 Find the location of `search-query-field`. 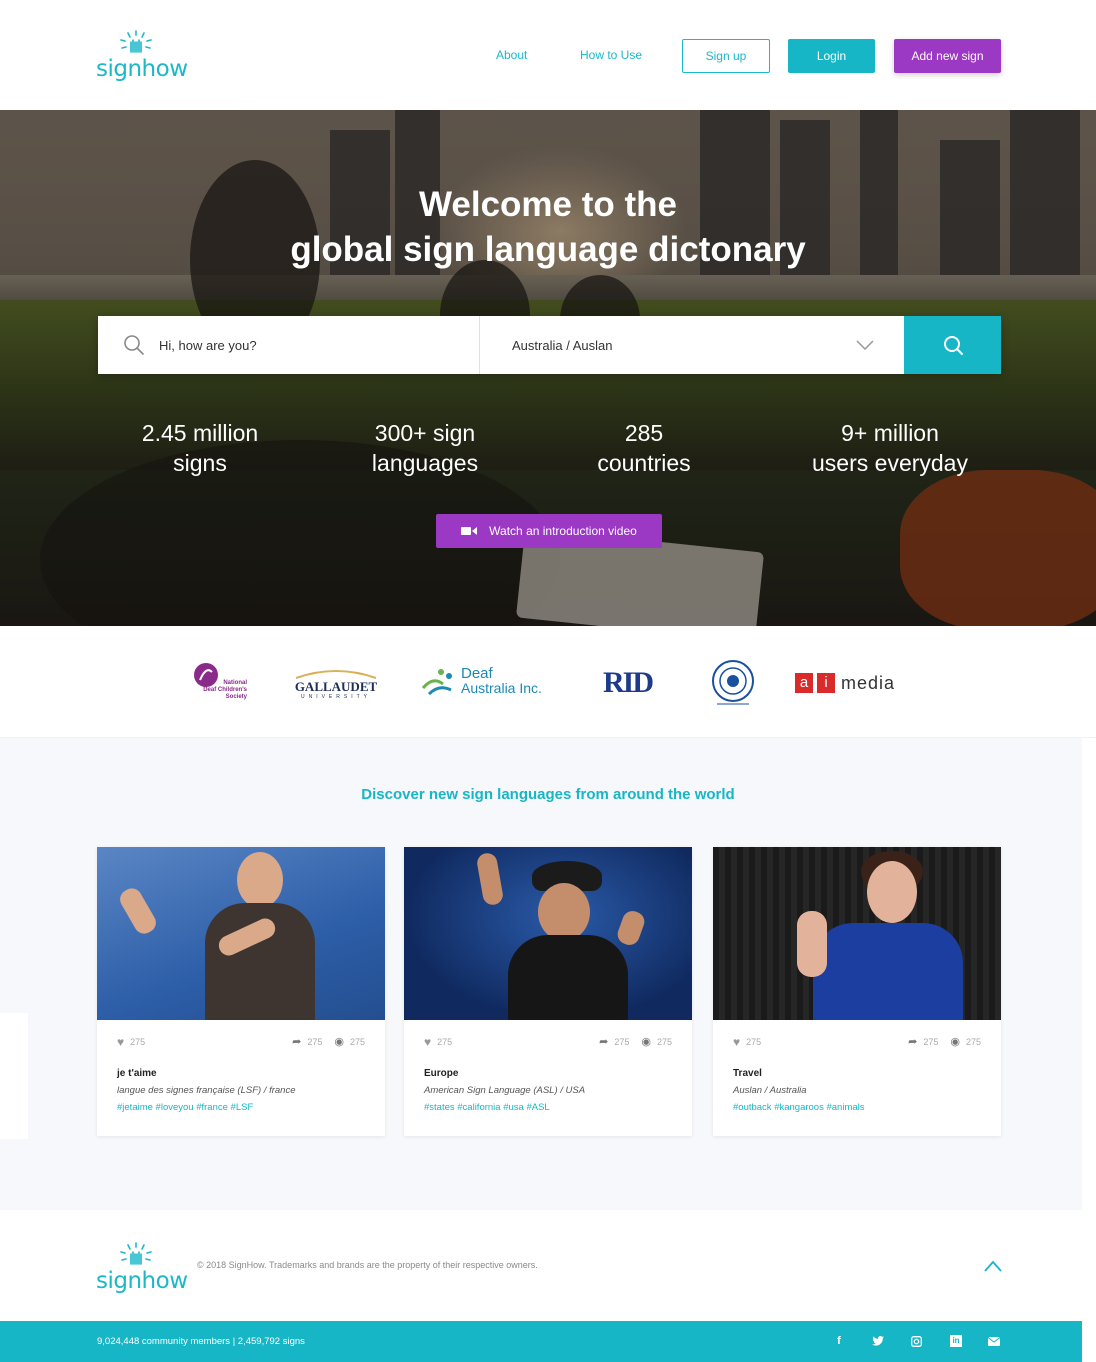

search-query-field is located at coordinates (289, 345).